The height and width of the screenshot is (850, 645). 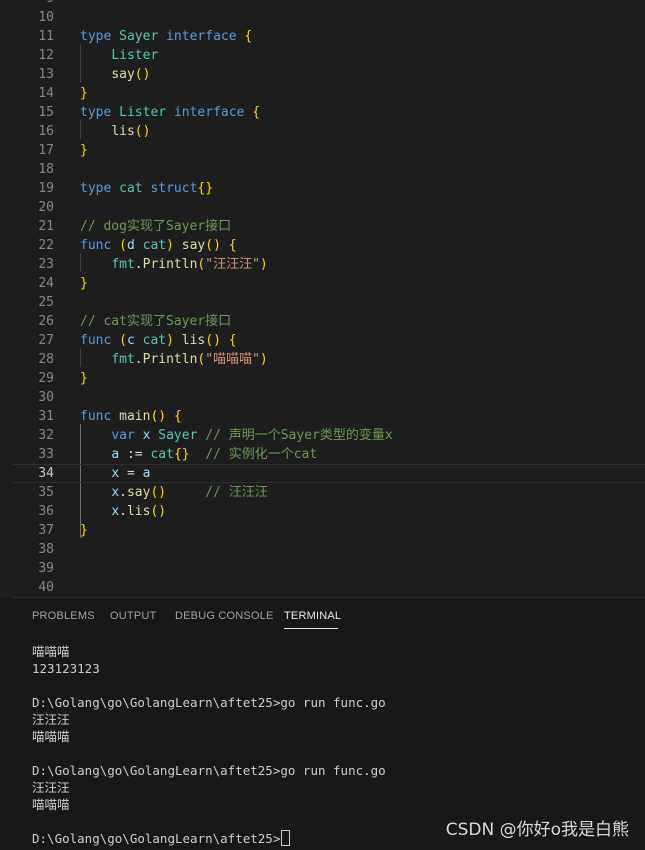 What do you see at coordinates (189, 264) in the screenshot?
I see `line-code: fmt.Println("汪汪汪")` at bounding box center [189, 264].